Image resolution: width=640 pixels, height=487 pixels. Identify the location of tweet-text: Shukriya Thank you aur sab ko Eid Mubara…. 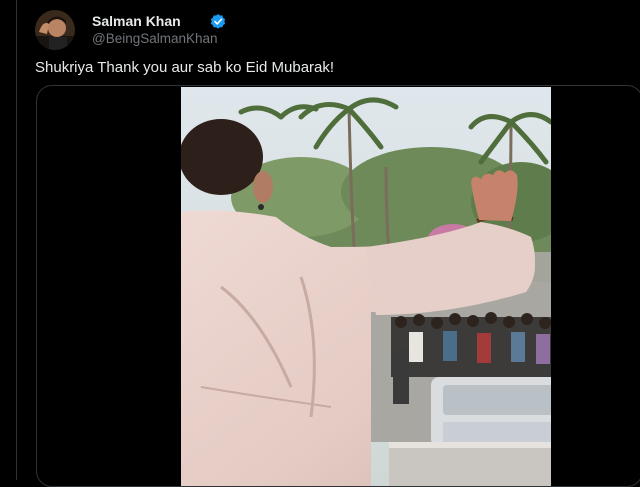
(185, 67).